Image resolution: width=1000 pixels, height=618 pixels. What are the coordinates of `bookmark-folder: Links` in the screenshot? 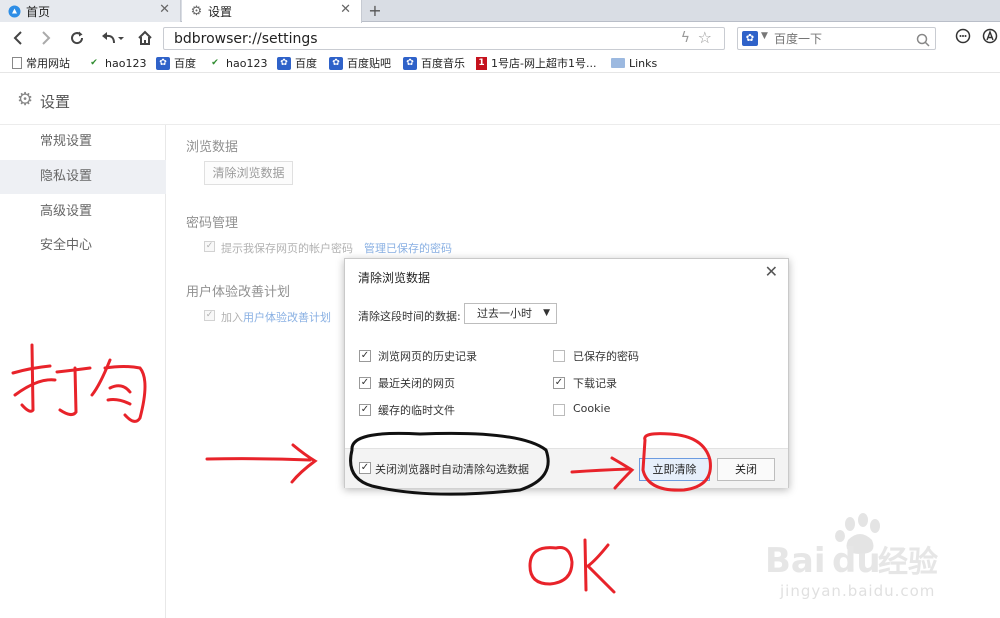 It's located at (634, 63).